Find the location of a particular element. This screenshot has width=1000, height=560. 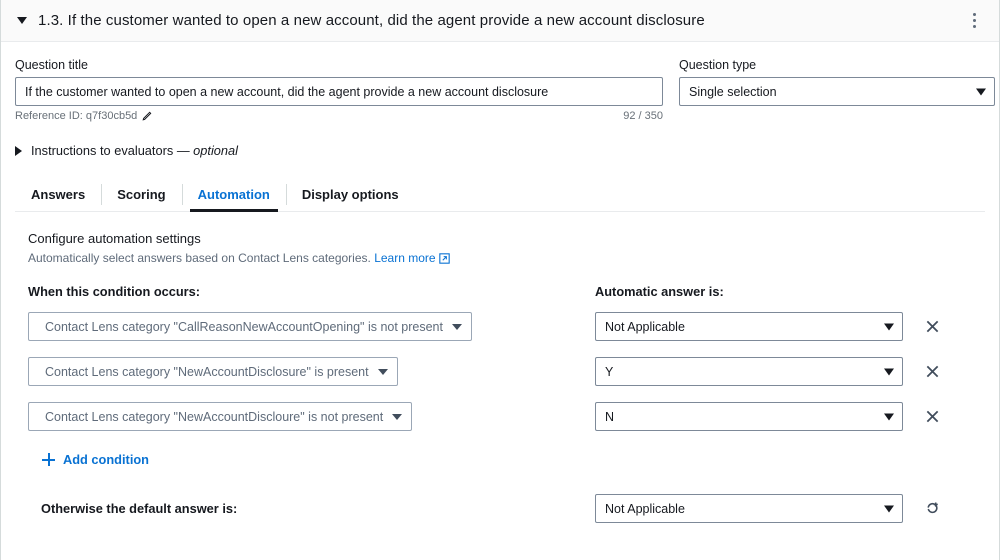

reference-id: Reference ID: q7f30cb5d is located at coordinates (83, 116).